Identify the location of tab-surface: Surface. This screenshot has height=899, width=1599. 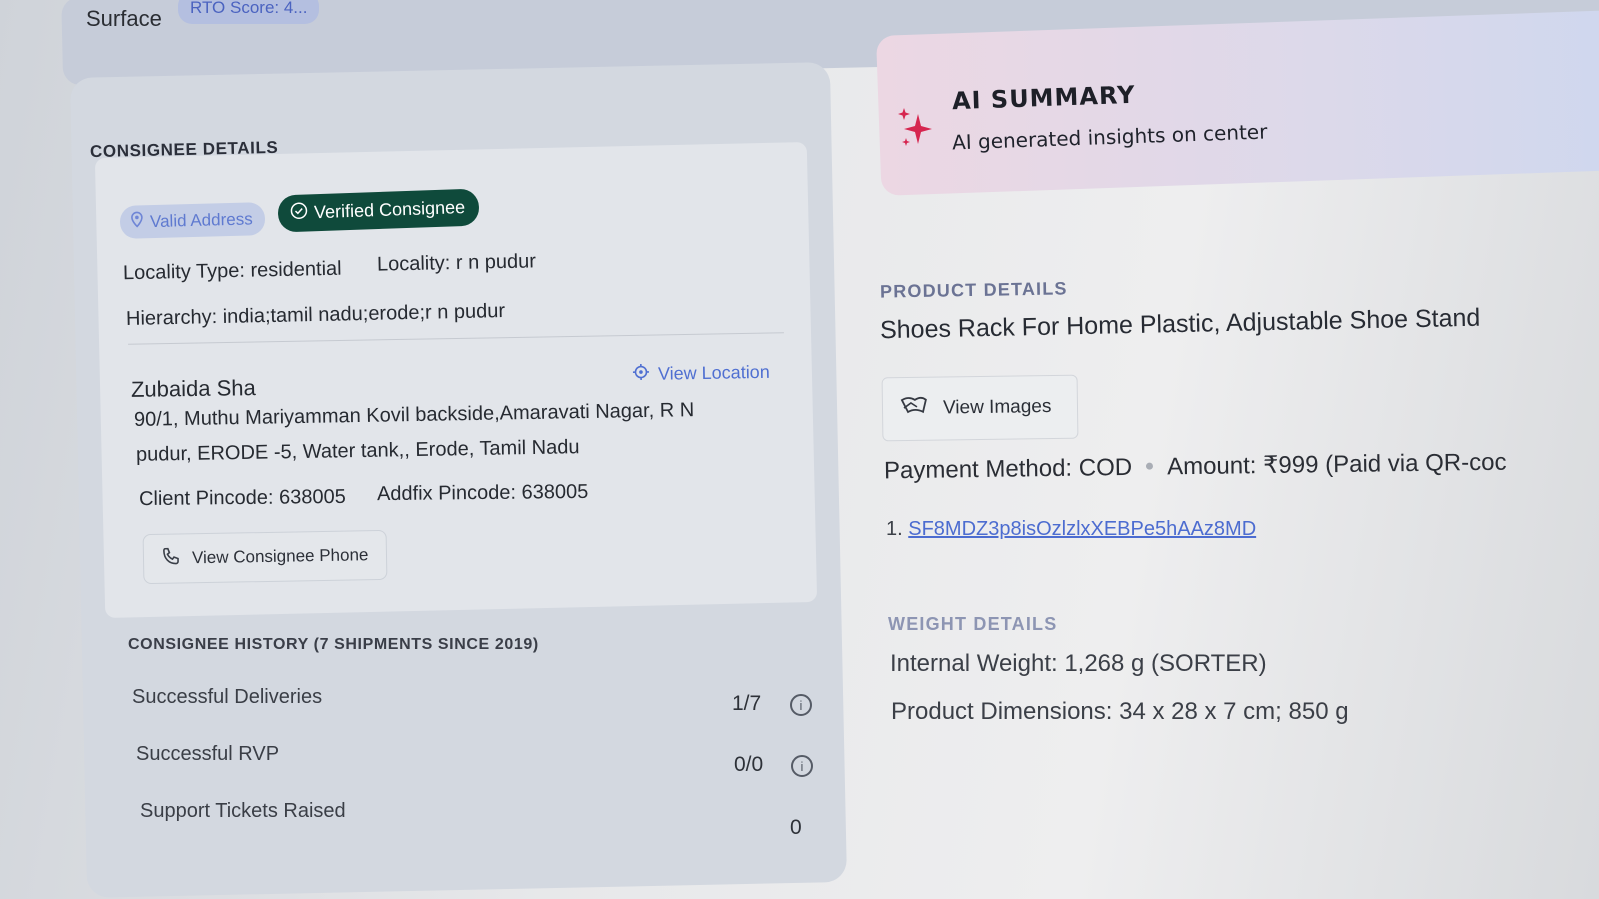
(124, 19).